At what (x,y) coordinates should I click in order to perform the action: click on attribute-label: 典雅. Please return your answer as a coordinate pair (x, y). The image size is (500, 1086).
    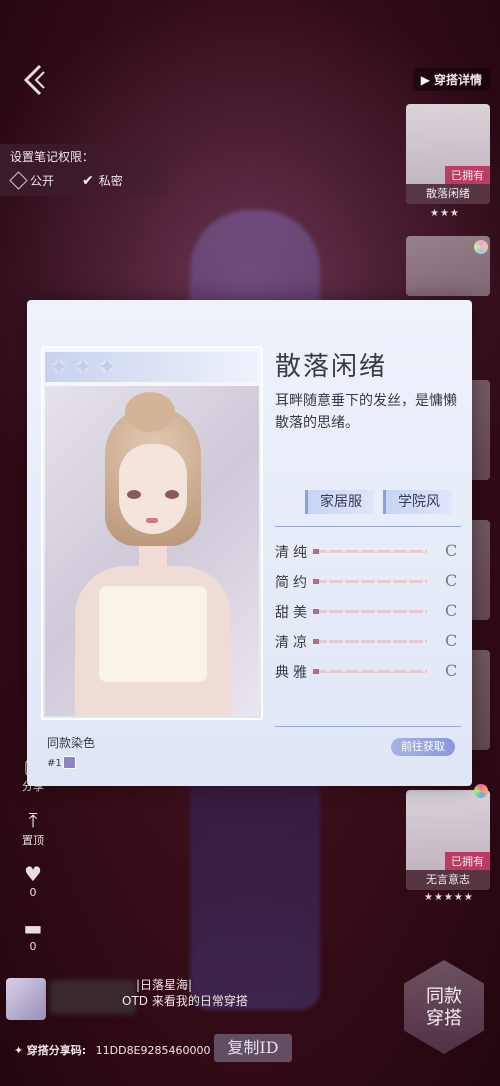
    Looking at the image, I should click on (293, 673).